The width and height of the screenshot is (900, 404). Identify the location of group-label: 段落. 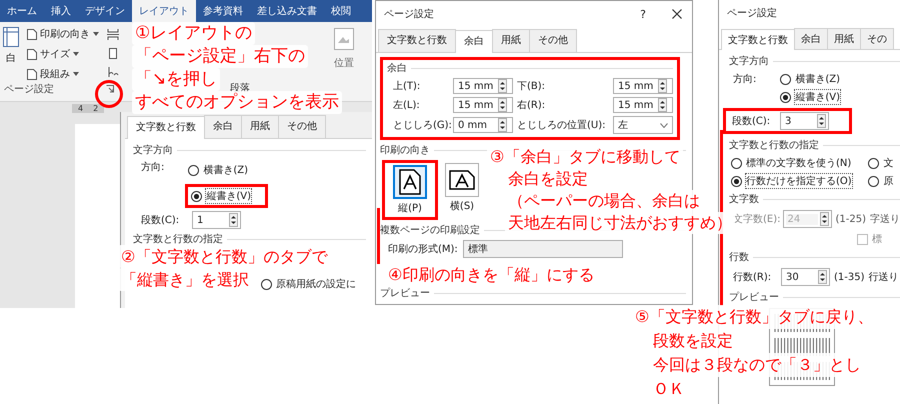
(240, 88).